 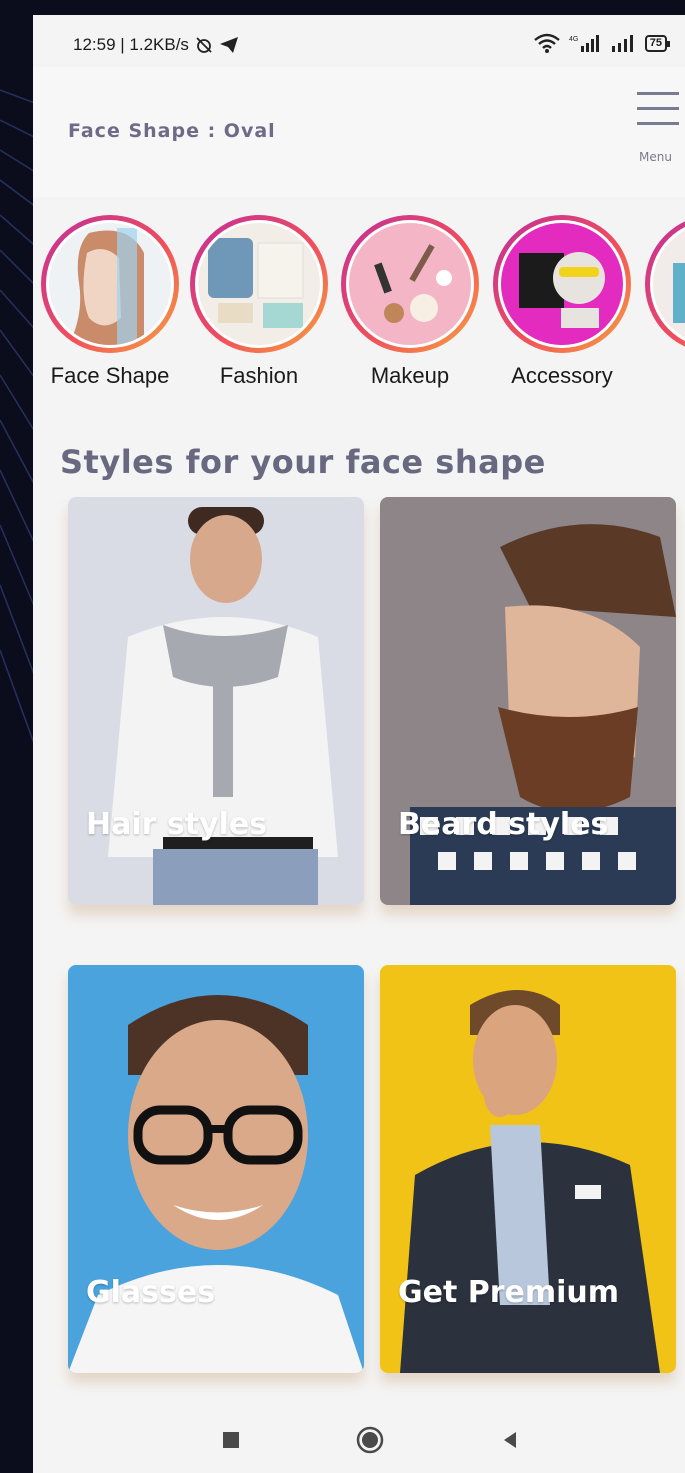 I want to click on system-nav-bar, so click(x=359, y=1437).